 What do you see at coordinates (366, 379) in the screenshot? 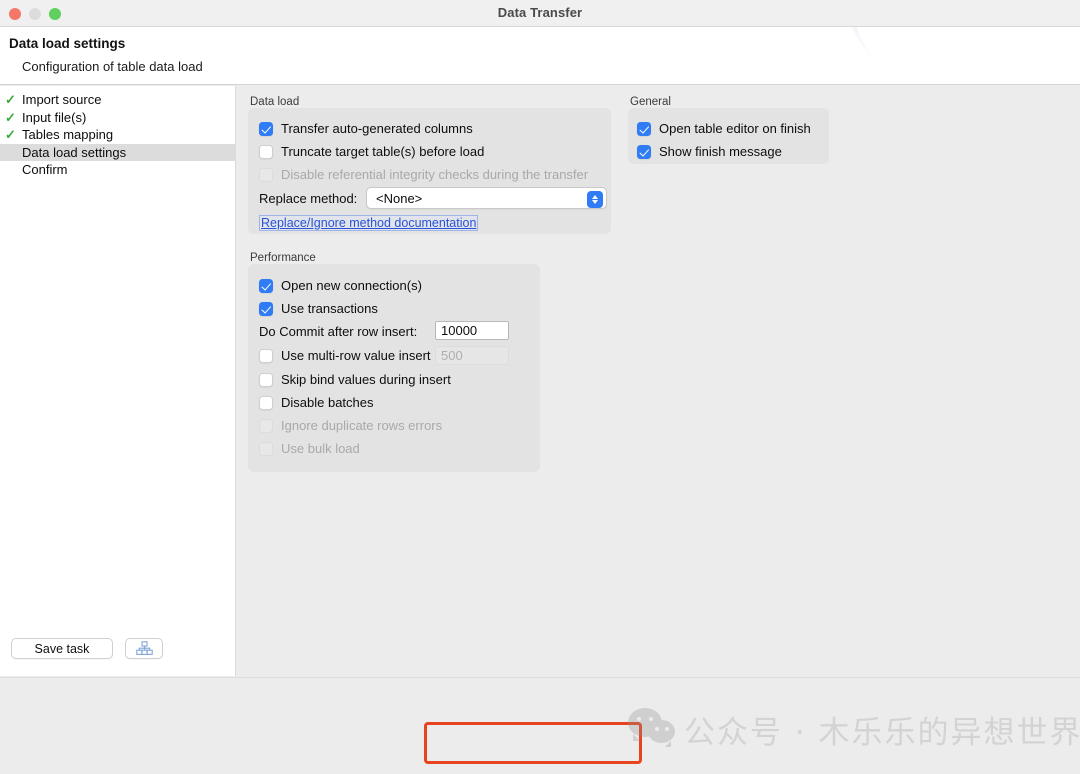
I see `checkbox-label: Skip bind values during insert` at bounding box center [366, 379].